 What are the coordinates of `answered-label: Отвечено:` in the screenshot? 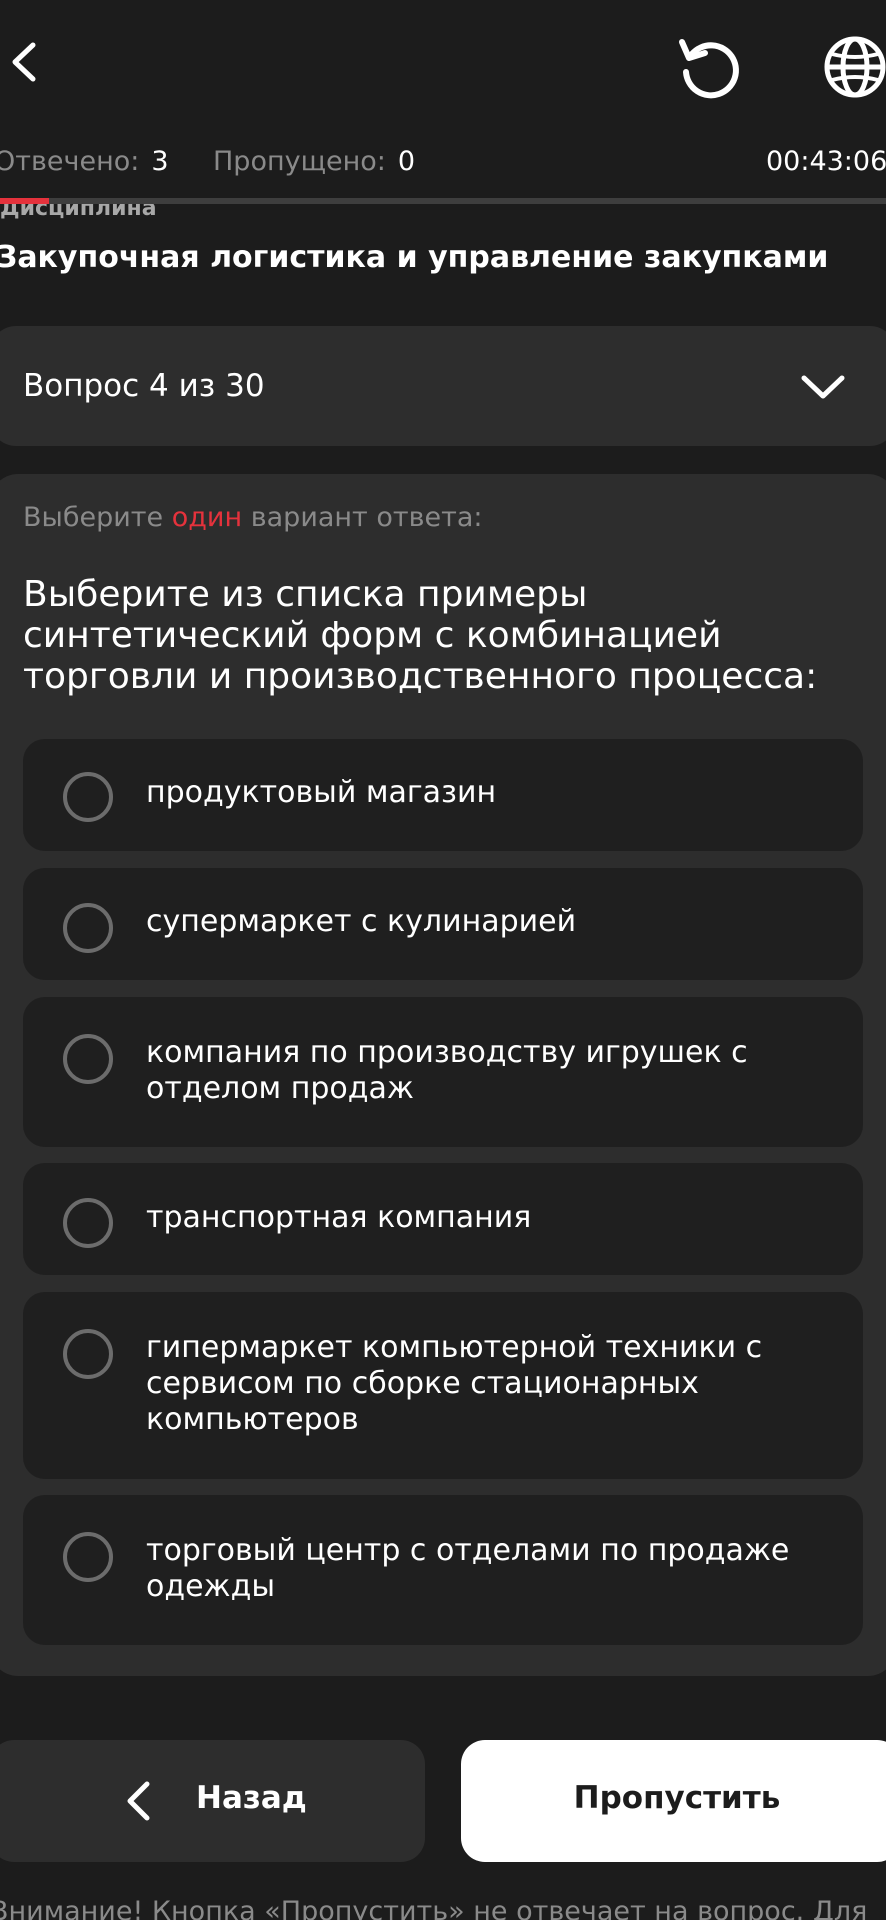 It's located at (70, 161).